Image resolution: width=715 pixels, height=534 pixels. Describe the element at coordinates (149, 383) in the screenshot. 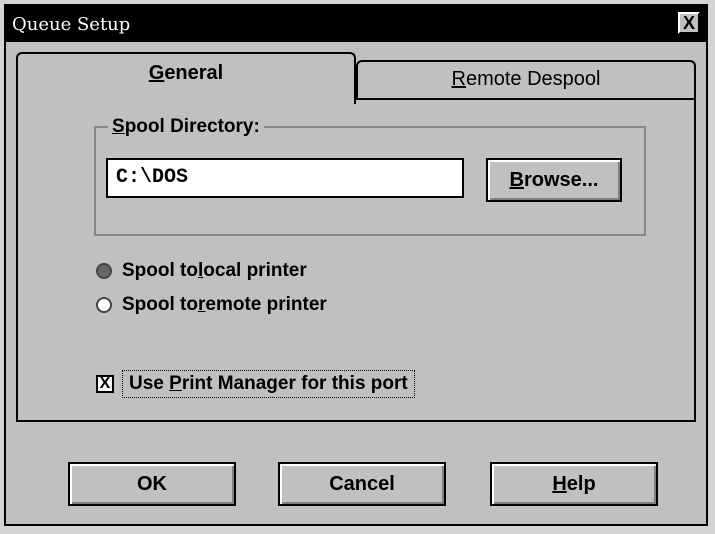

I see `checkbox-label-pre: Use` at that location.